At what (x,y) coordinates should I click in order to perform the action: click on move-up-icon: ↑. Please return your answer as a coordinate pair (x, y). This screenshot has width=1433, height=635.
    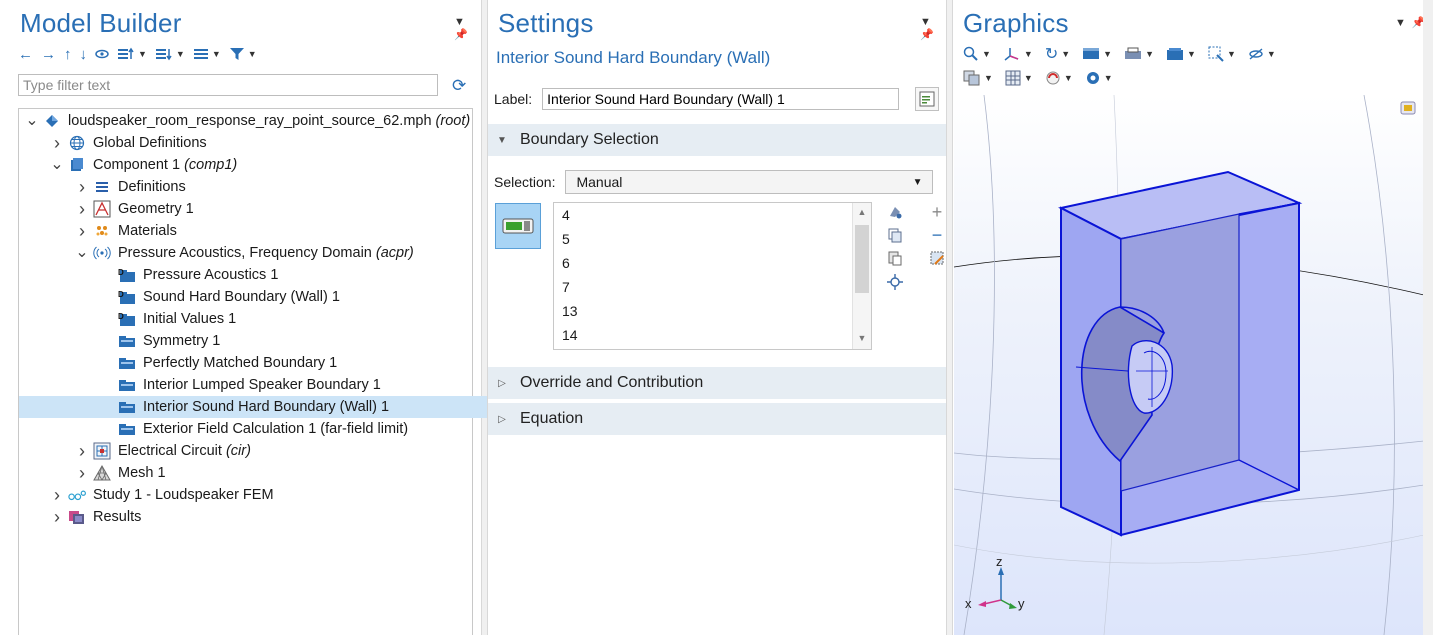
    Looking at the image, I should click on (68, 54).